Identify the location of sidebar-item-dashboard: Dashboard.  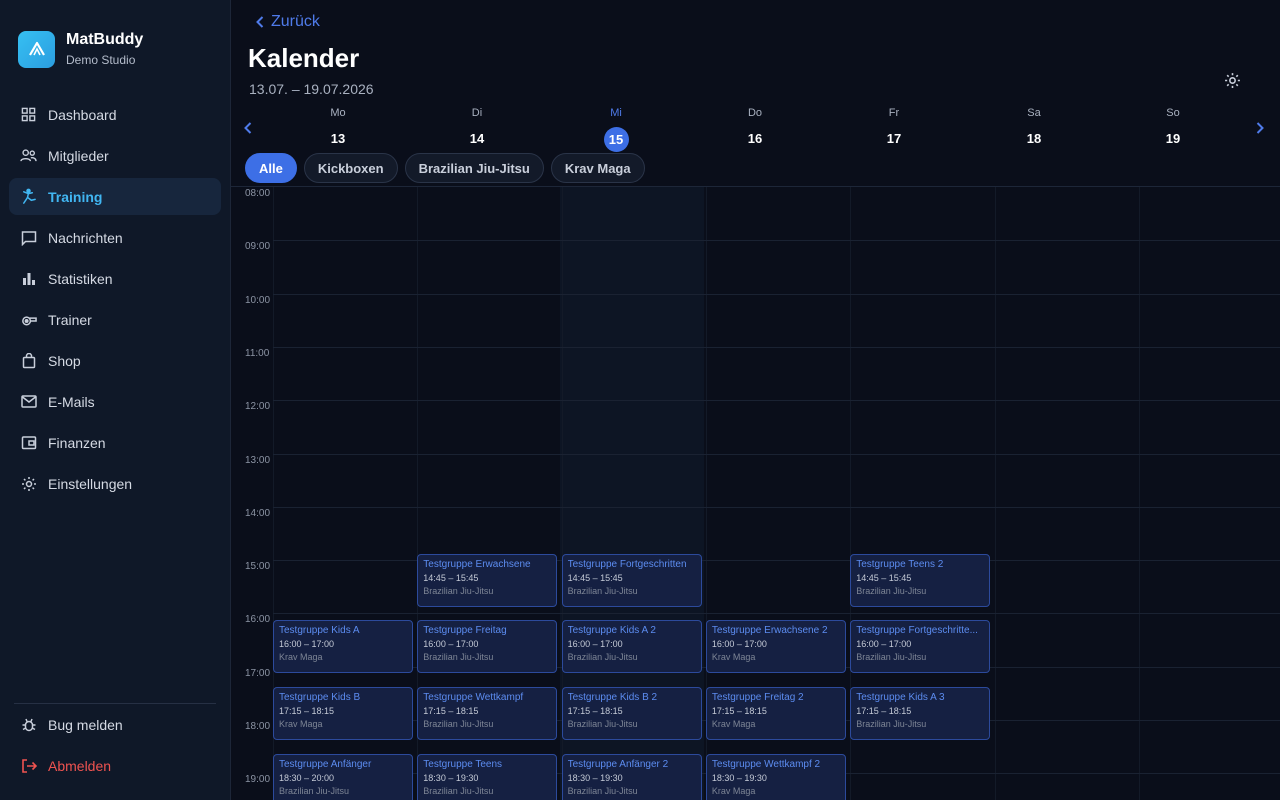
(115, 114).